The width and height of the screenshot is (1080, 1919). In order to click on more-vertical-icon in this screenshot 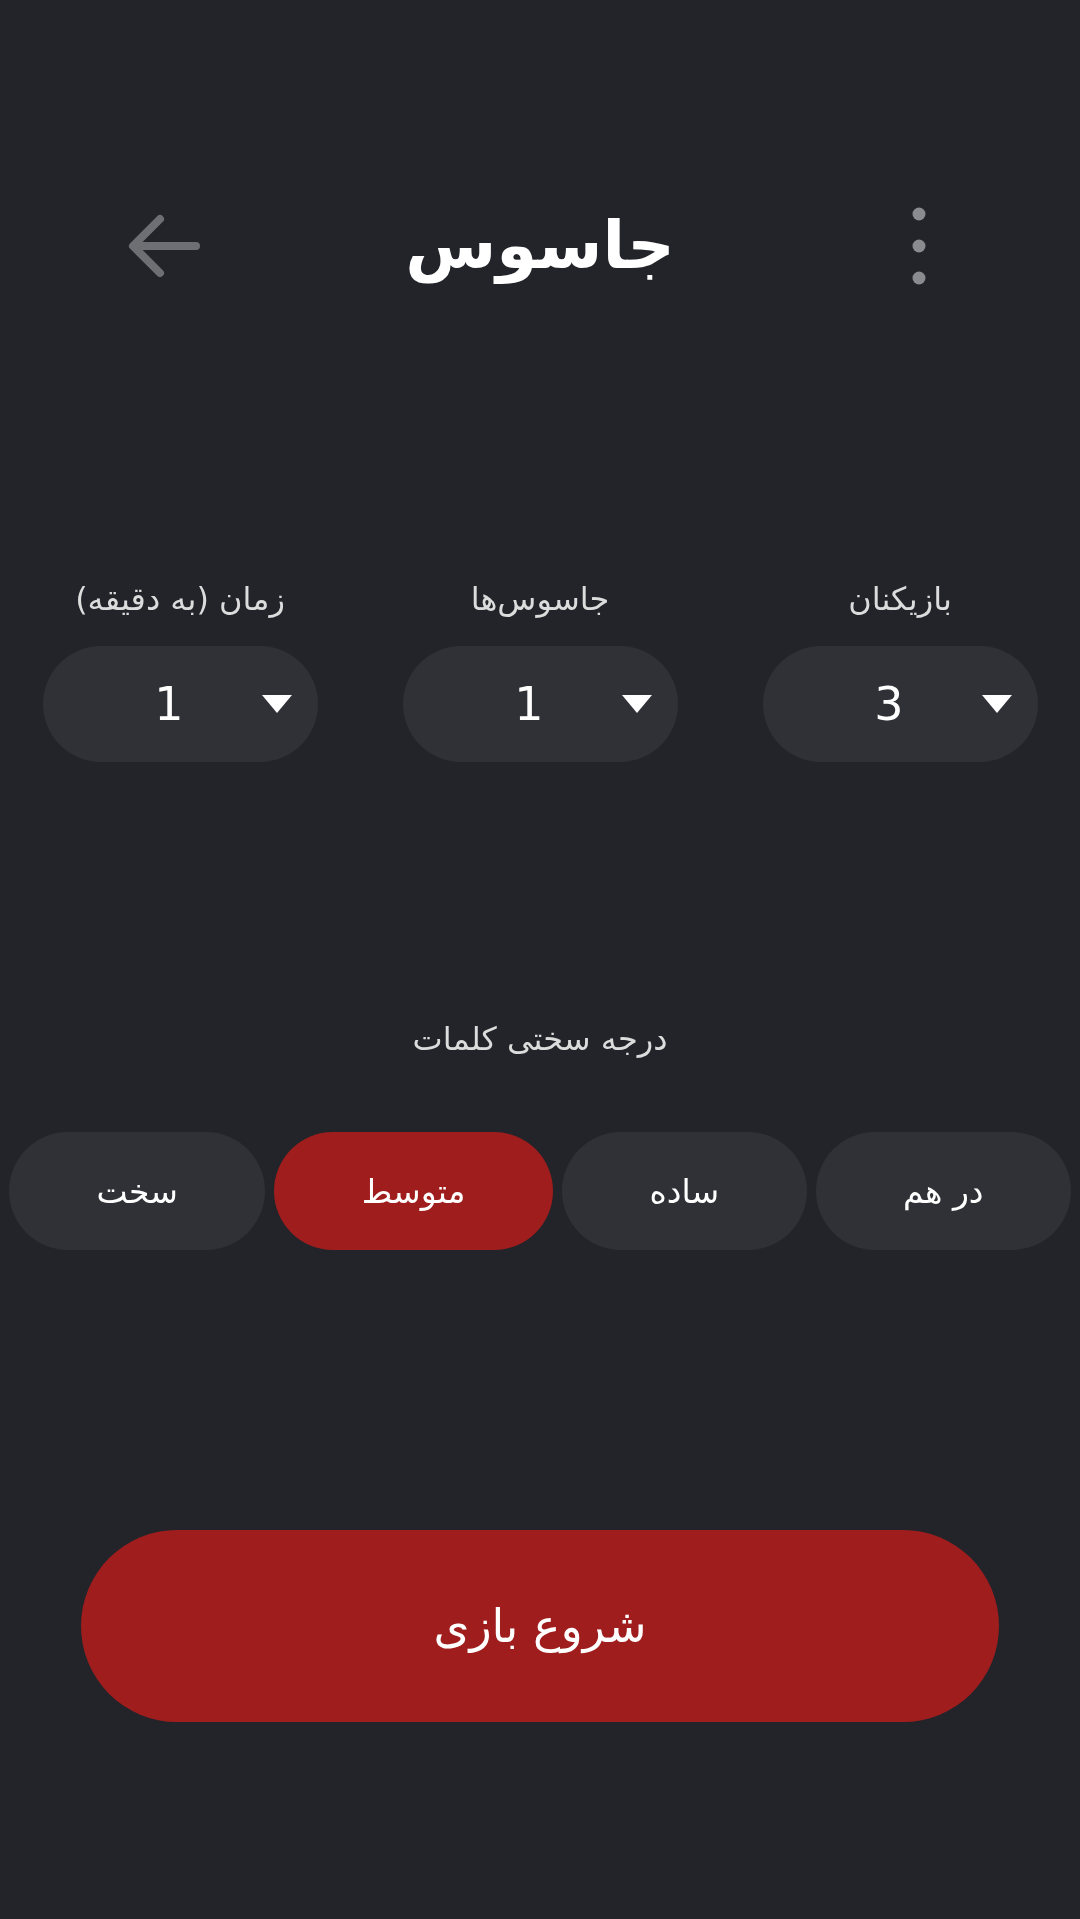, I will do `click(919, 246)`.